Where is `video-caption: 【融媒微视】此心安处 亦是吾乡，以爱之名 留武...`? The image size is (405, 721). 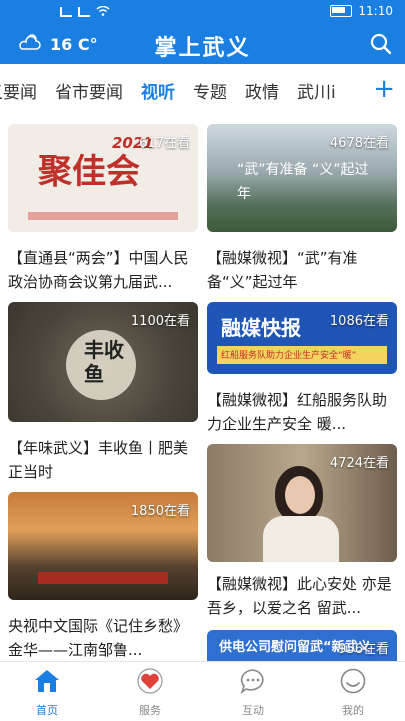 video-caption: 【融媒微视】此心安处 亦是吾乡，以爱之名 留武... is located at coordinates (299, 596).